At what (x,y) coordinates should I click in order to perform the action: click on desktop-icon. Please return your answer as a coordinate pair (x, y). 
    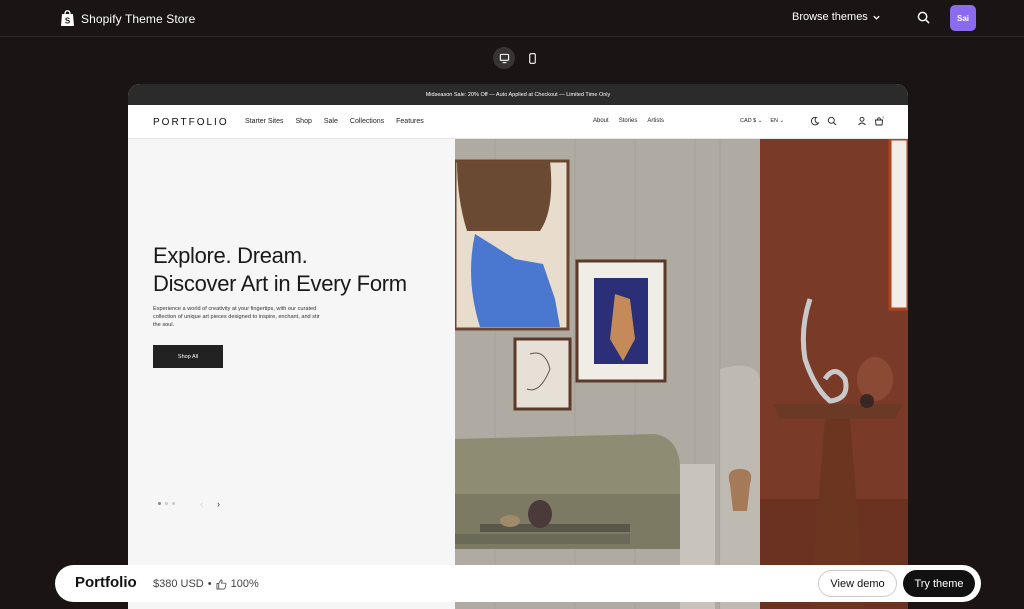
    Looking at the image, I should click on (504, 58).